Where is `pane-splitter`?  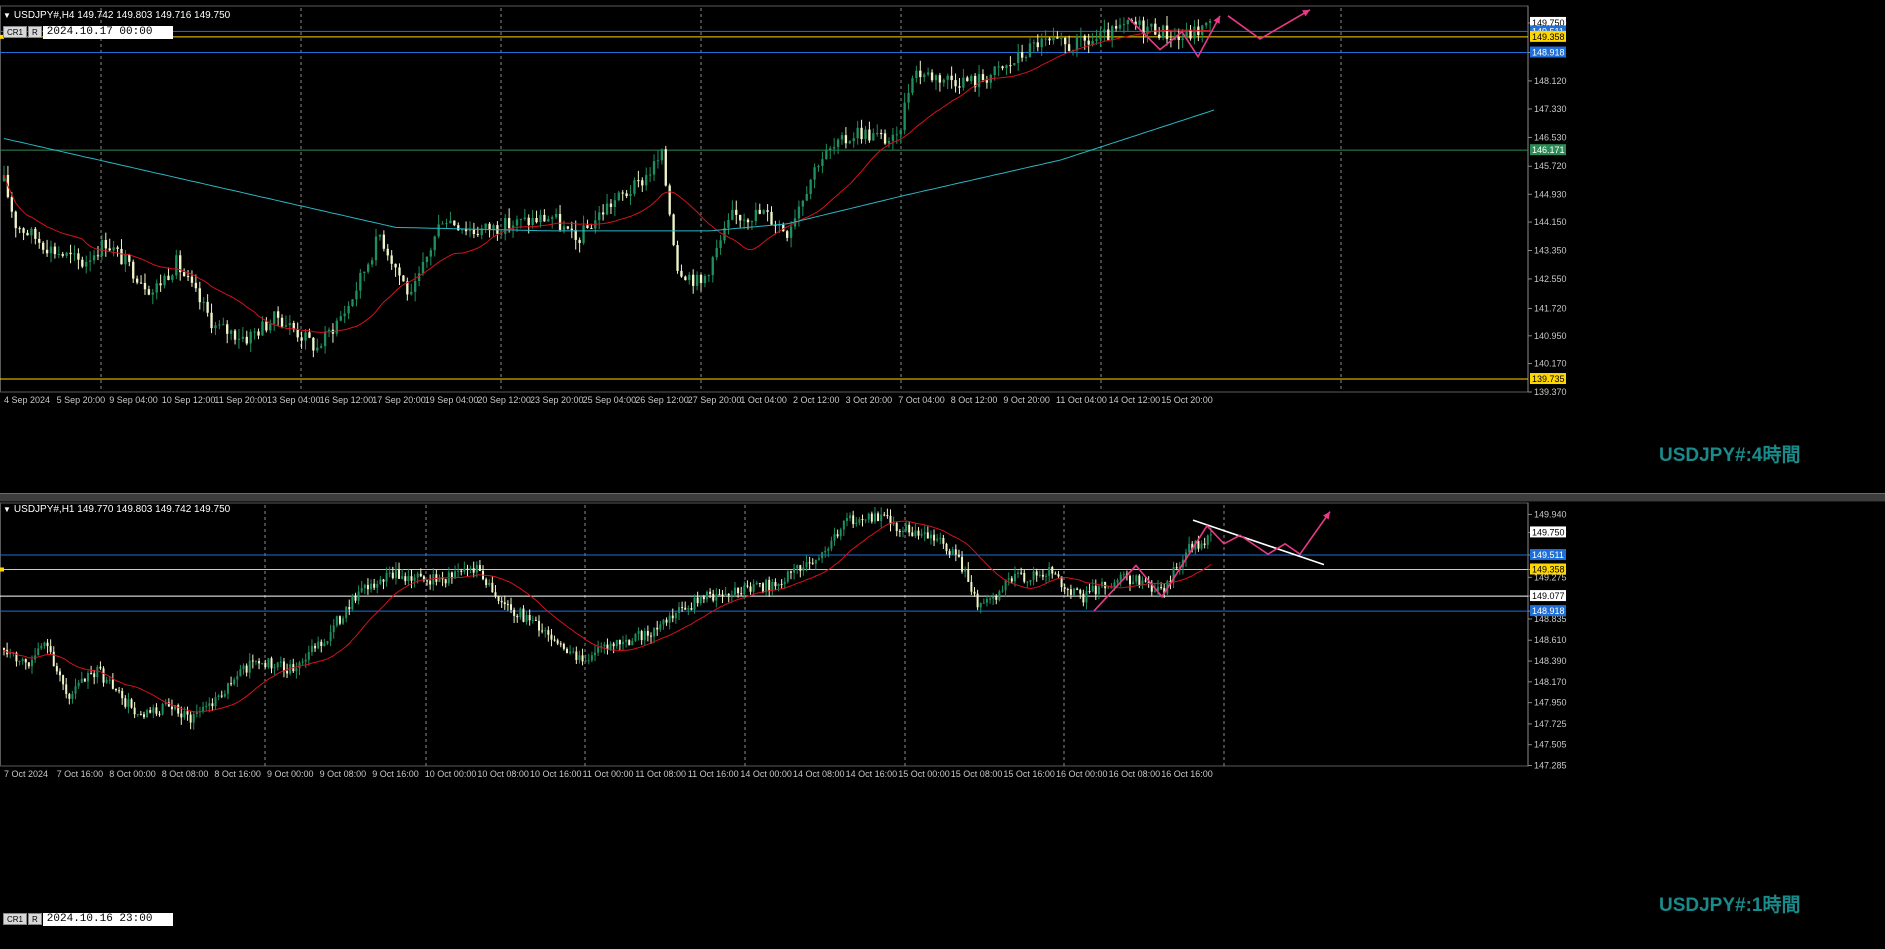 pane-splitter is located at coordinates (942, 497).